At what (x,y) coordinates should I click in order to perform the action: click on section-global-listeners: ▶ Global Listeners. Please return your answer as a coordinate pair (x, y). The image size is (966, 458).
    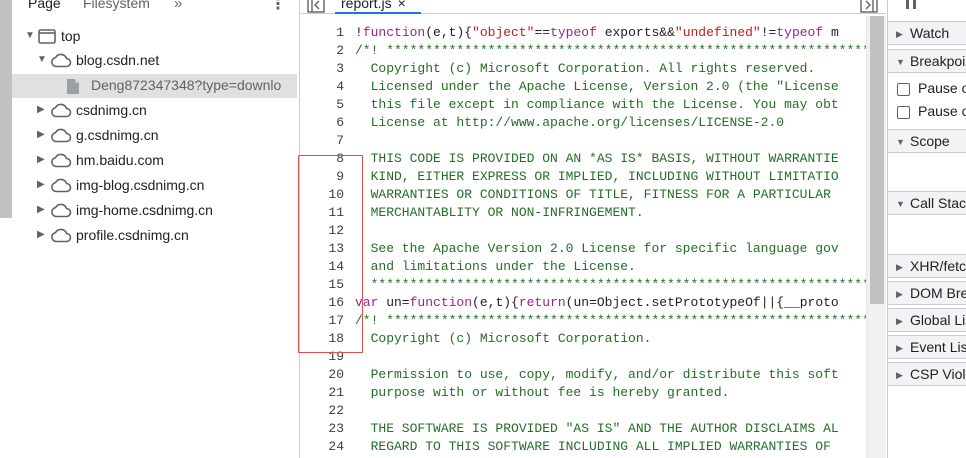
    Looking at the image, I should click on (927, 320).